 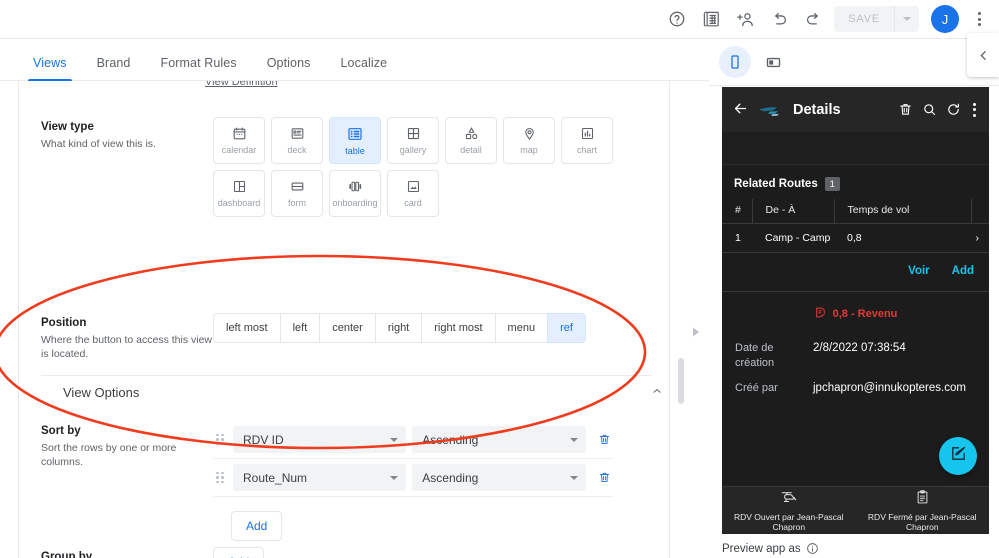 I want to click on field-value: 2/8/2022 07:38:54, so click(x=859, y=348).